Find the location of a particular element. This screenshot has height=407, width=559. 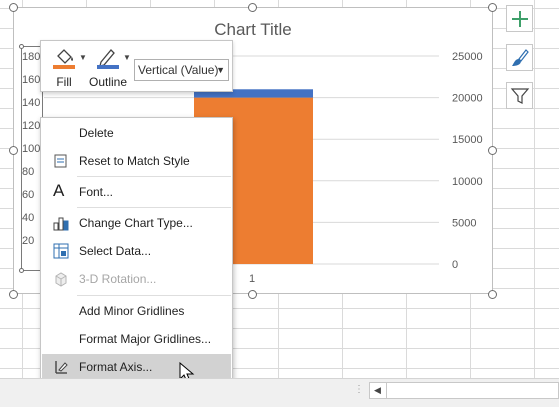

format-axis-icon is located at coordinates (61, 367).